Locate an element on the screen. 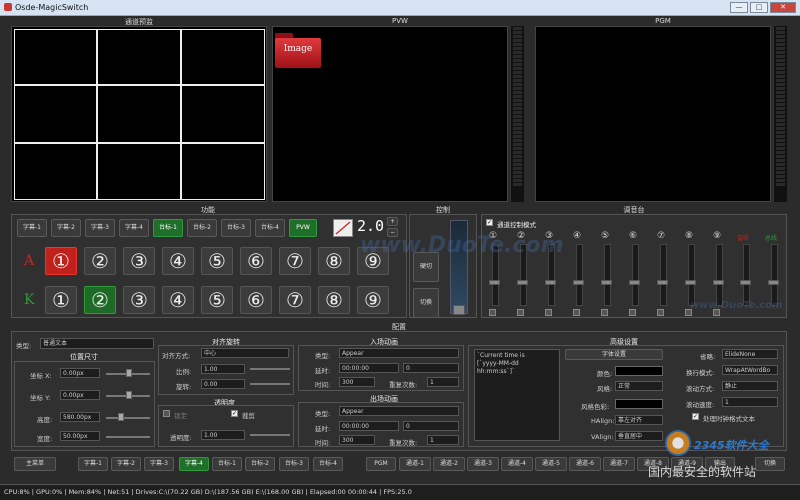 The width and height of the screenshot is (800, 500). scale-slider is located at coordinates (270, 369).